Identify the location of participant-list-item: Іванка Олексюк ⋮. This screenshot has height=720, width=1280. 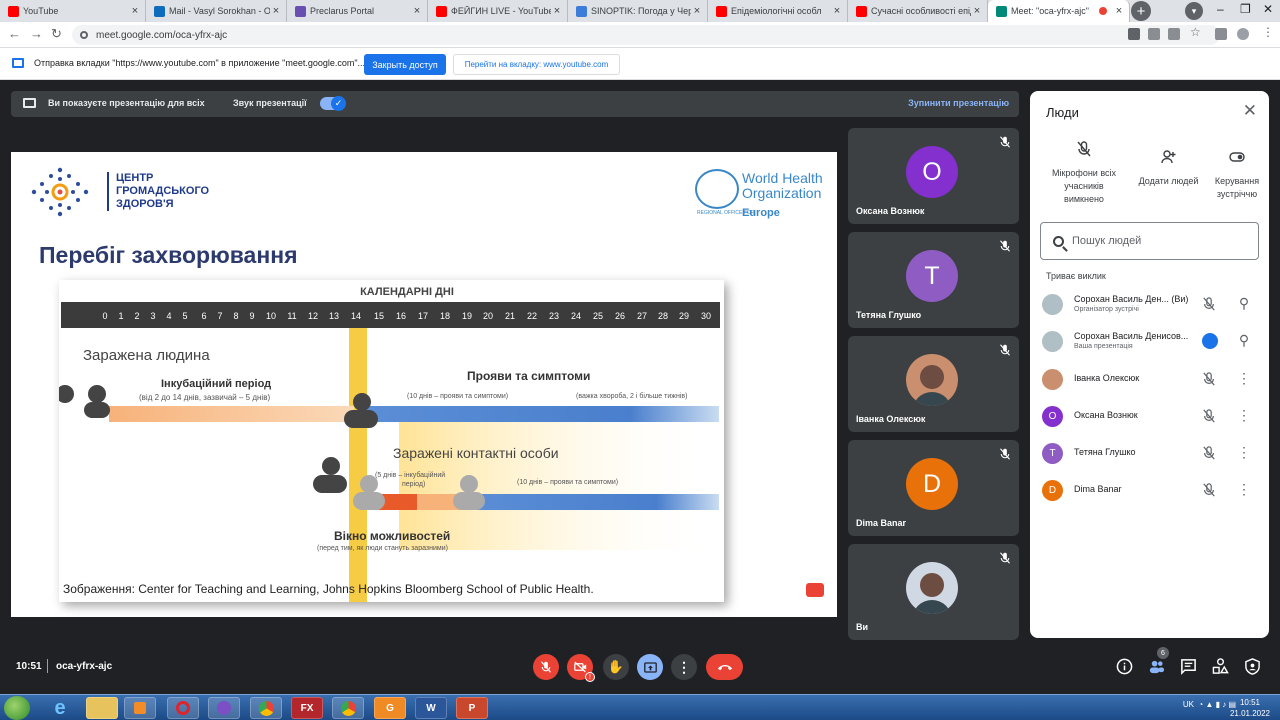
(1149, 379).